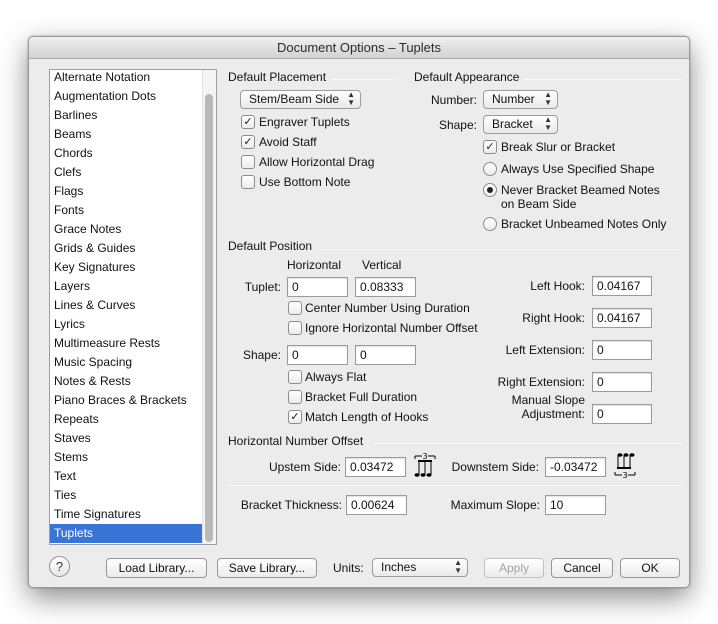  Describe the element at coordinates (580, 190) in the screenshot. I see `never-bracket-beamed-label-1: Never Bracket Beamed Notes` at that location.